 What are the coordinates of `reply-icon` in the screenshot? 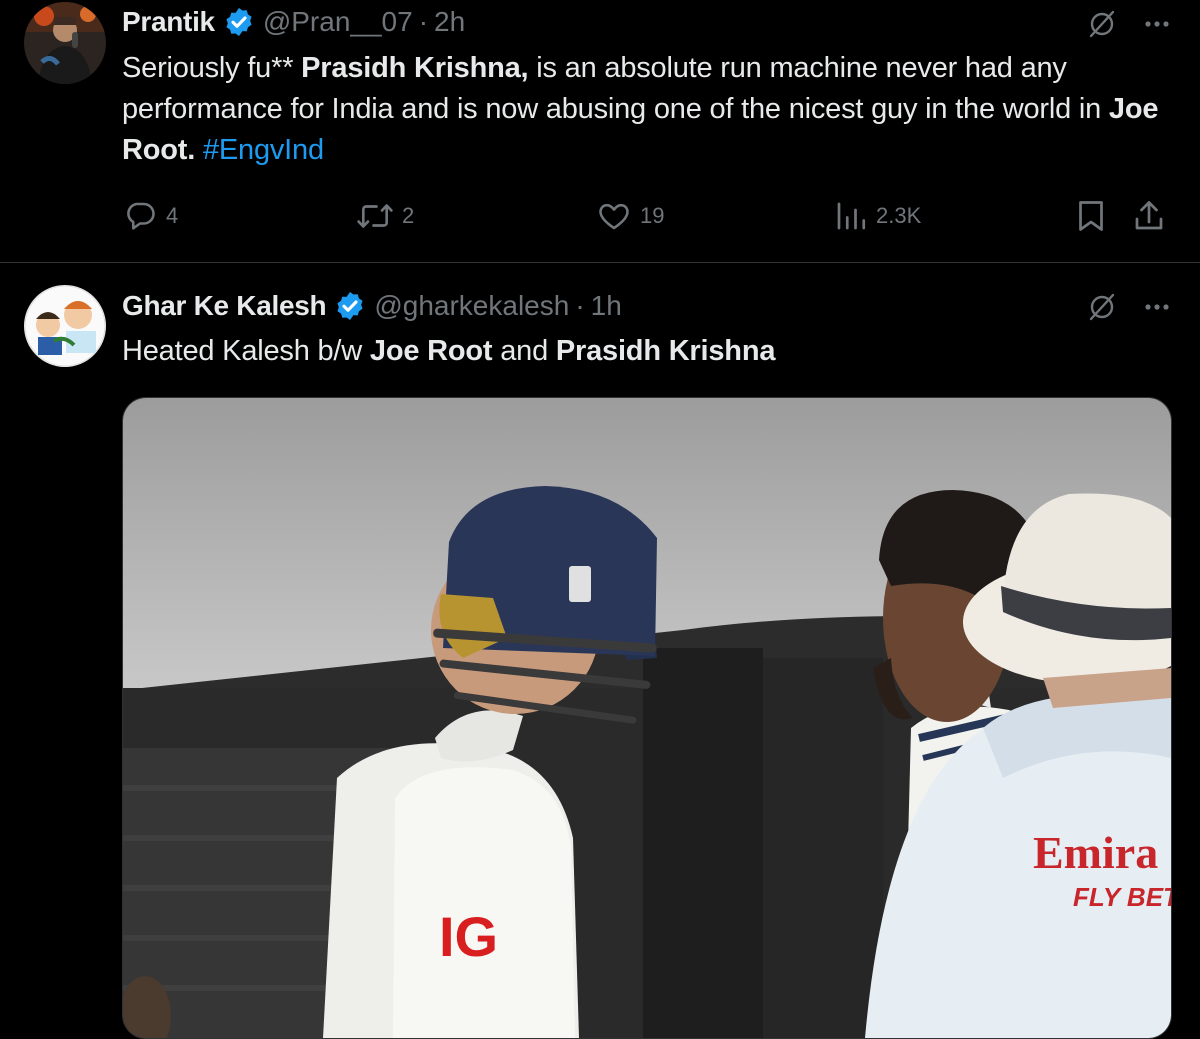 It's located at (141, 216).